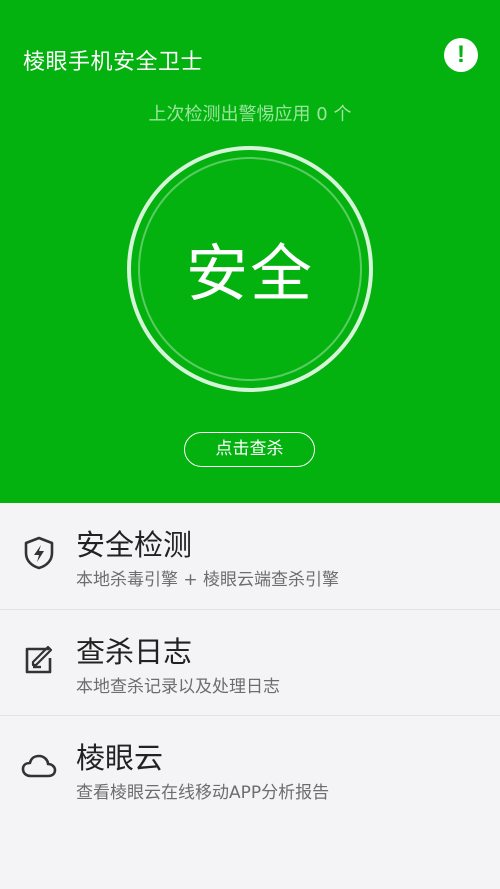 This screenshot has width=500, height=889. I want to click on menu-item-title: 安全检测, so click(134, 545).